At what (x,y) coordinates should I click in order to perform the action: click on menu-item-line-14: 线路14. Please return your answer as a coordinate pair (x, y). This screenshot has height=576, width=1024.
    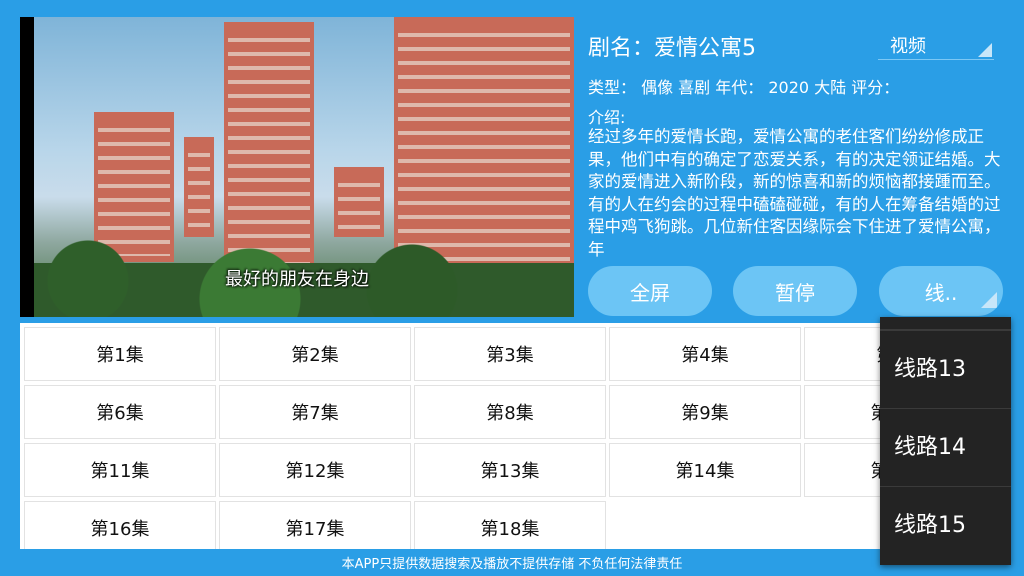
    Looking at the image, I should click on (945, 447).